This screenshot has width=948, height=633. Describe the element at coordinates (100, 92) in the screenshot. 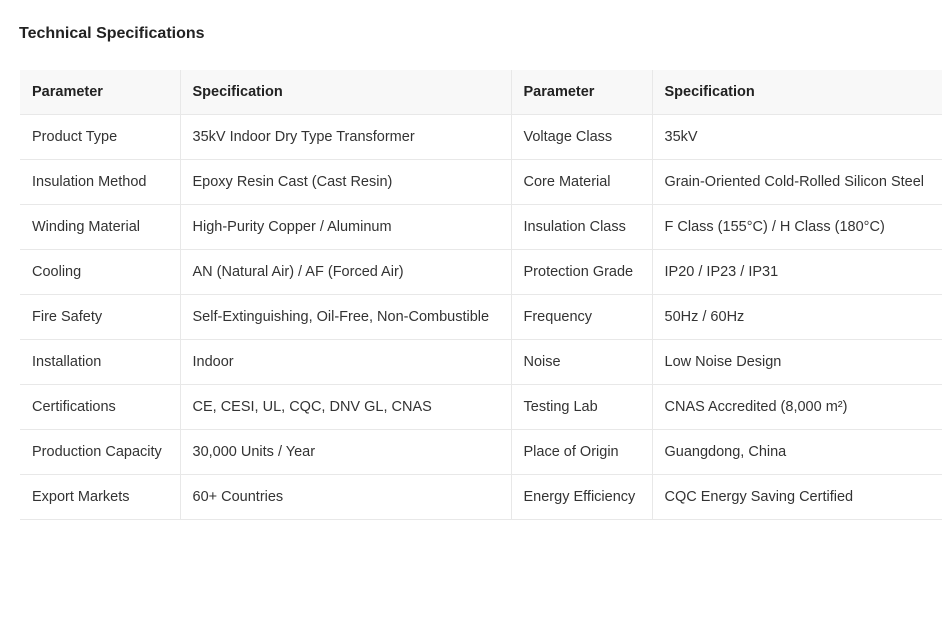

I see `column-header-parameter: Parameter` at that location.